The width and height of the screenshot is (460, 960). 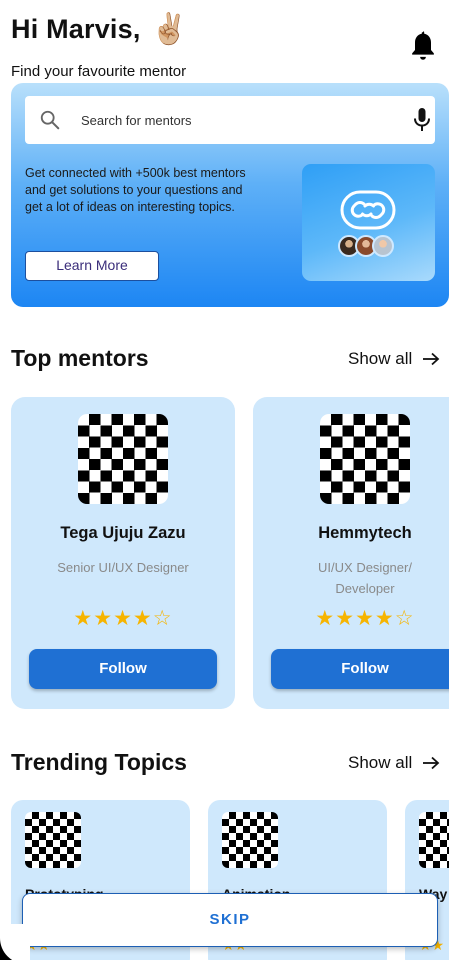 What do you see at coordinates (123, 533) in the screenshot?
I see `mentor-name: Tega Ujuju Zazu` at bounding box center [123, 533].